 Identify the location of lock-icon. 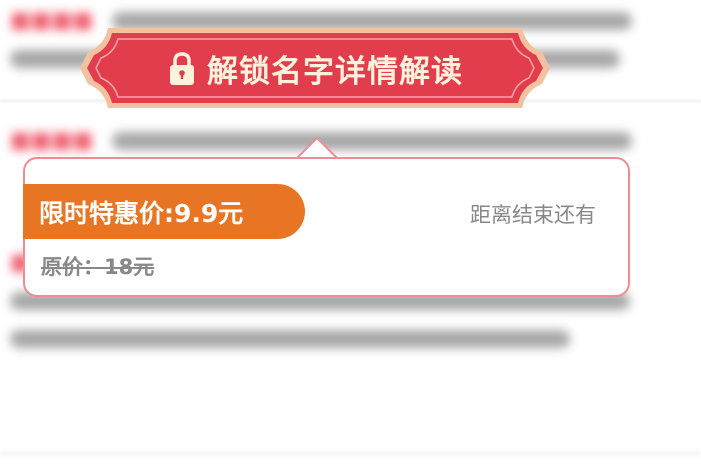
(182, 68).